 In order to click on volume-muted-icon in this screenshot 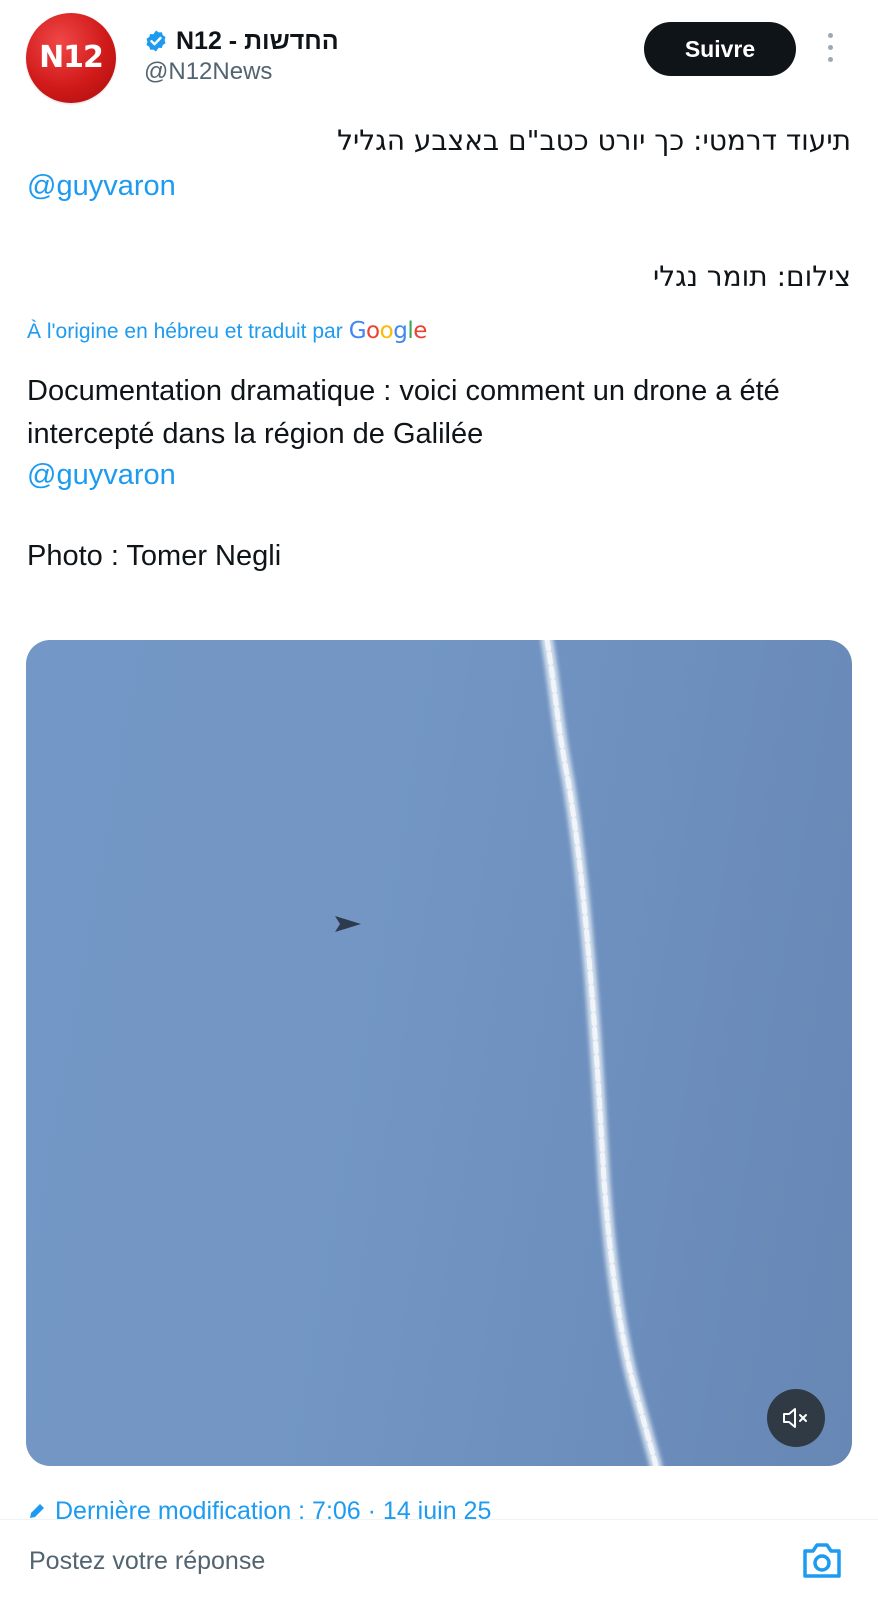, I will do `click(795, 1418)`.